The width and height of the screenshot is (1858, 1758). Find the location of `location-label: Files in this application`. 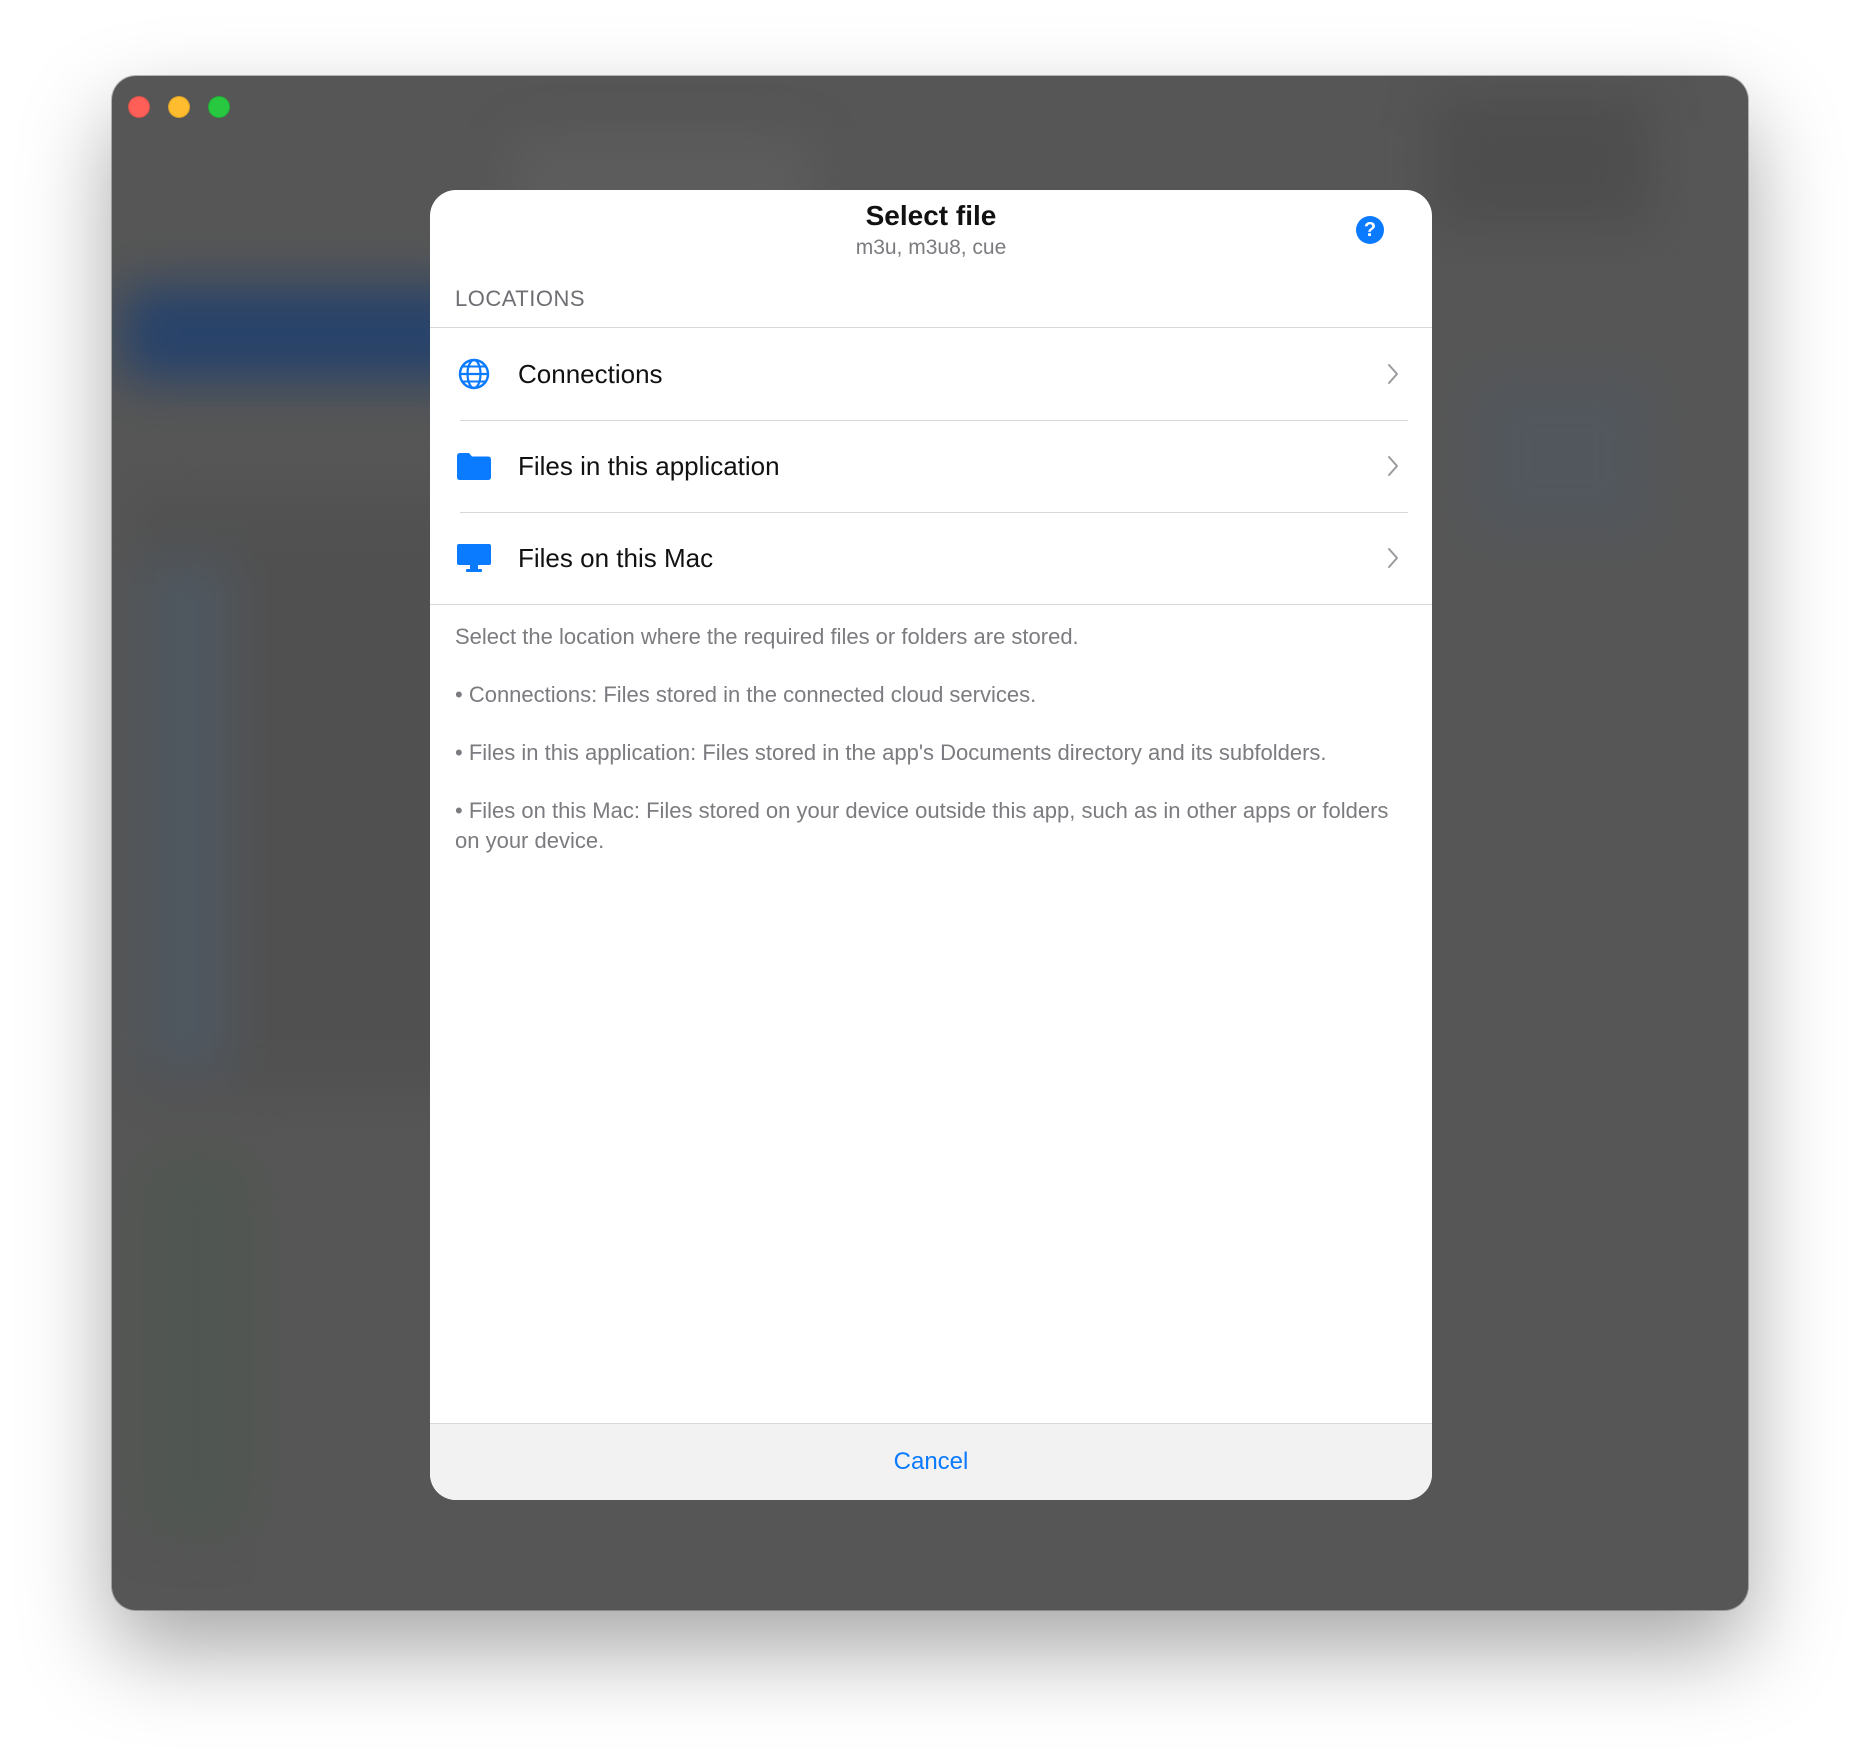

location-label: Files in this application is located at coordinates (649, 465).